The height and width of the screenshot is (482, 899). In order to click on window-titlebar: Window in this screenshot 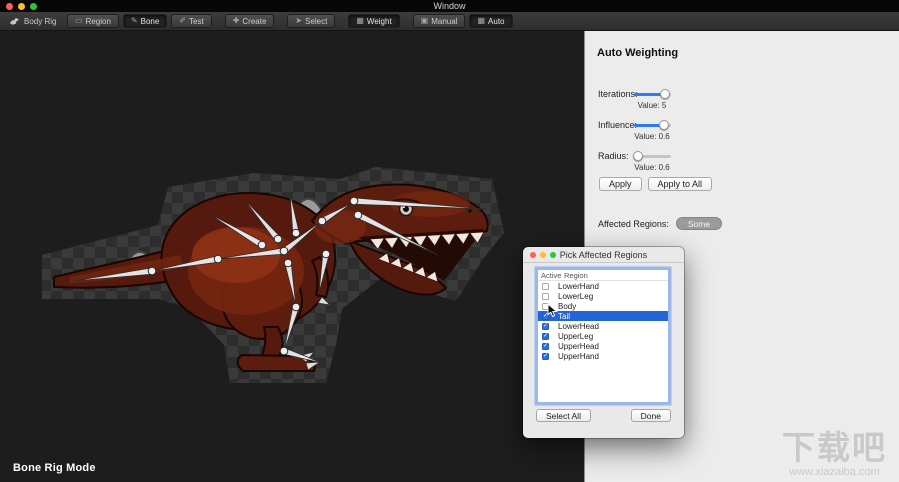, I will do `click(449, 6)`.